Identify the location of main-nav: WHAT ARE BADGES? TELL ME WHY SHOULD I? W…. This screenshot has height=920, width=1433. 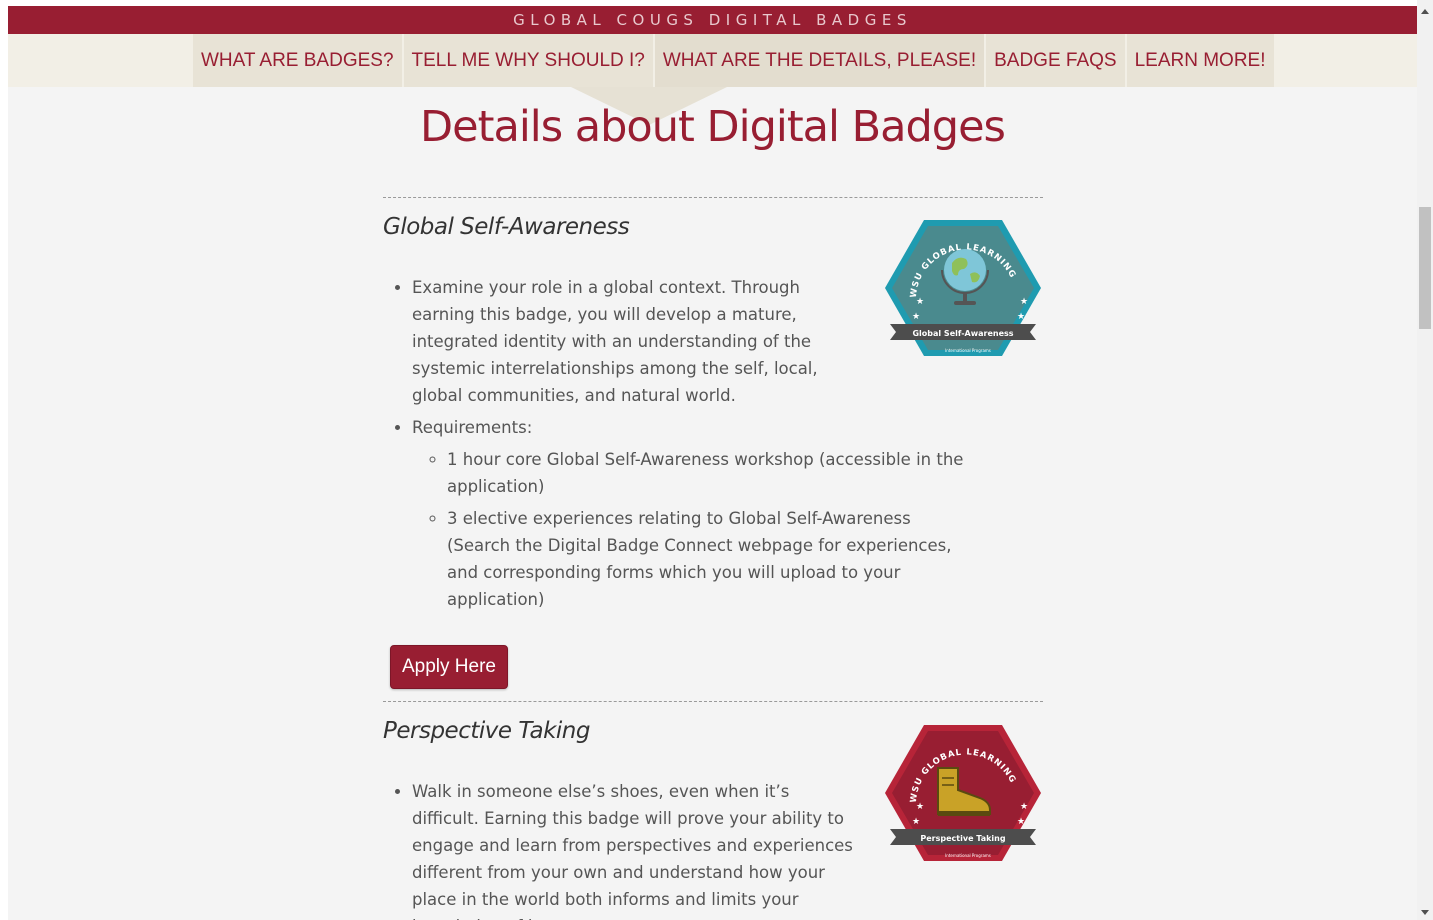
(733, 60).